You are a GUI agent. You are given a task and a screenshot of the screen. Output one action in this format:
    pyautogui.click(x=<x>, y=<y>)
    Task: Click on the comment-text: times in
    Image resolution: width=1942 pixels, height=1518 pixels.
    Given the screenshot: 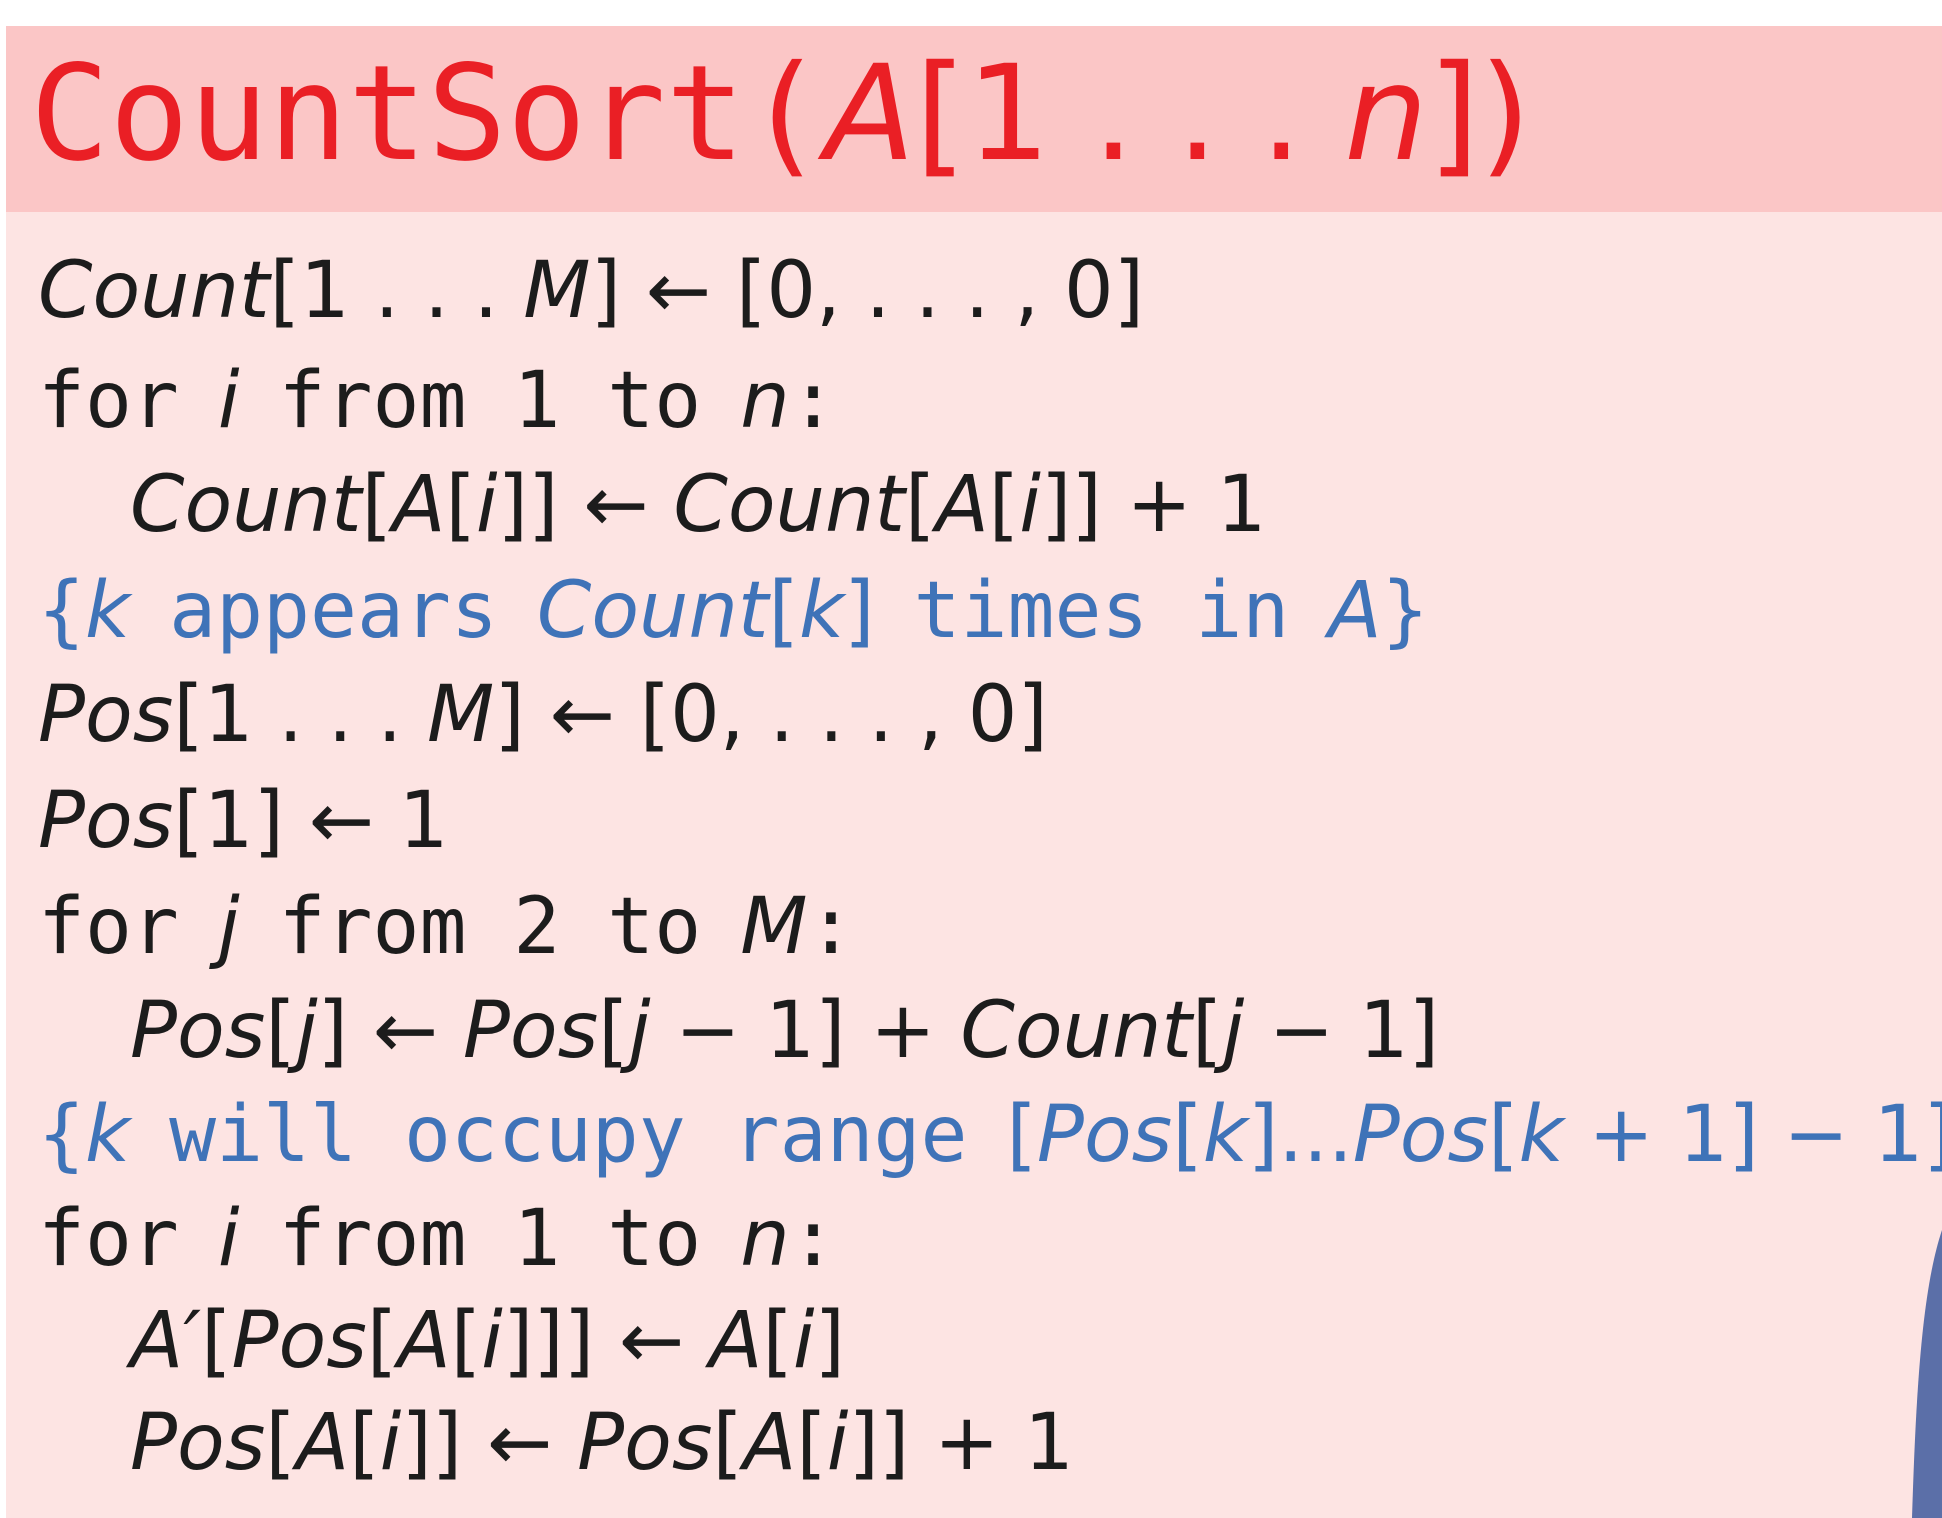 What is the action you would take?
    pyautogui.click(x=1101, y=611)
    